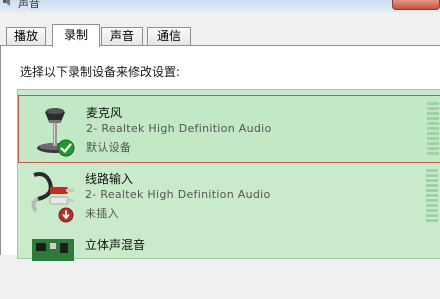 This screenshot has height=299, width=440. Describe the element at coordinates (416, 5) in the screenshot. I see `close-button` at that location.